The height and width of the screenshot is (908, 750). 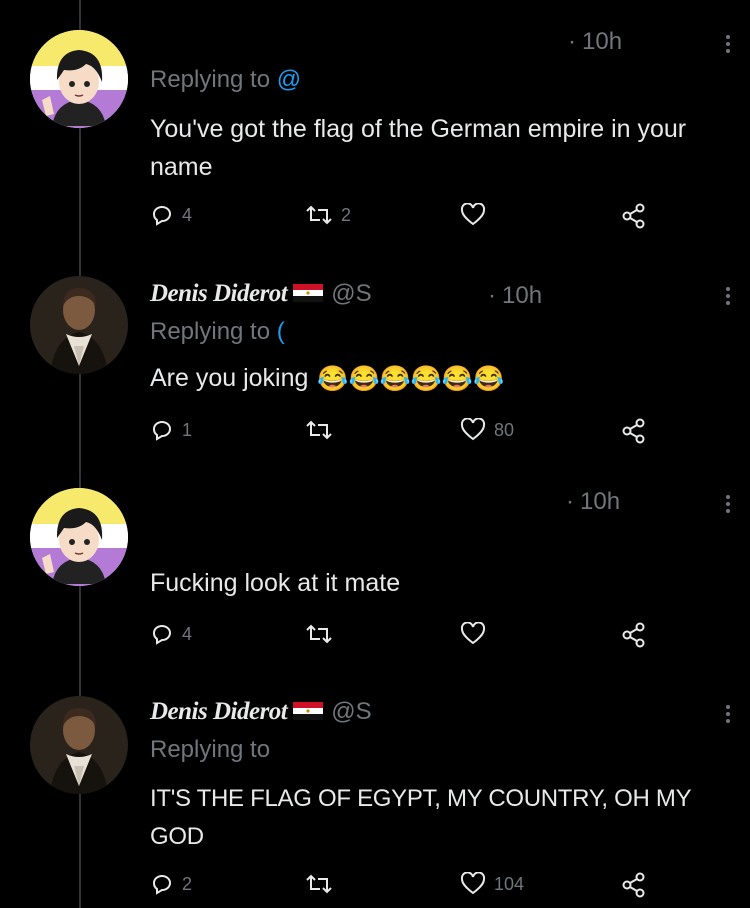 I want to click on reply-button: 1, so click(x=171, y=430).